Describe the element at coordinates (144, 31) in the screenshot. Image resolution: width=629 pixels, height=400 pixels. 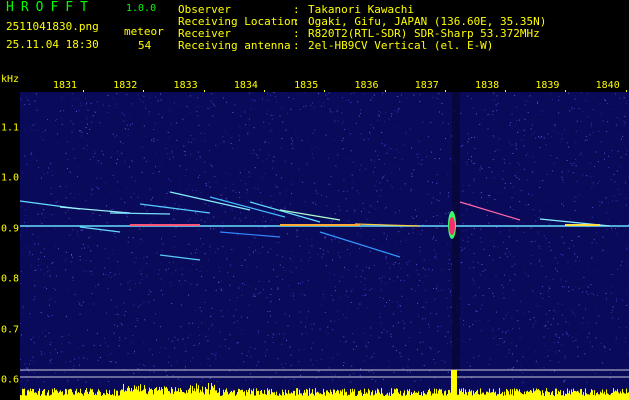
I see `detection-type-label: meteor` at that location.